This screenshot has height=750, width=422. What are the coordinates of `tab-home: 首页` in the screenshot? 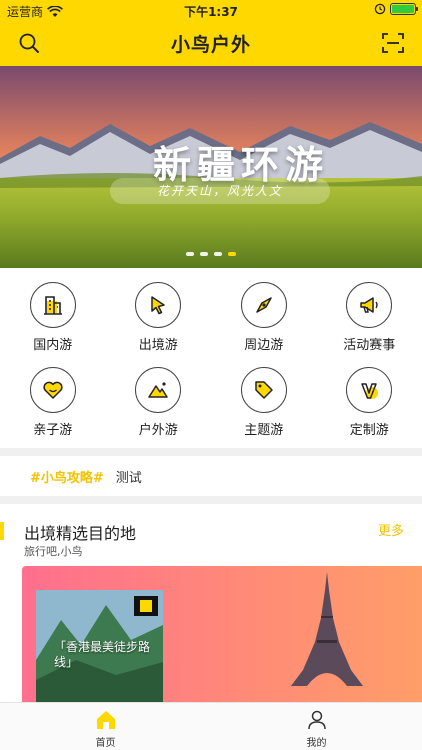 It's located at (105, 726).